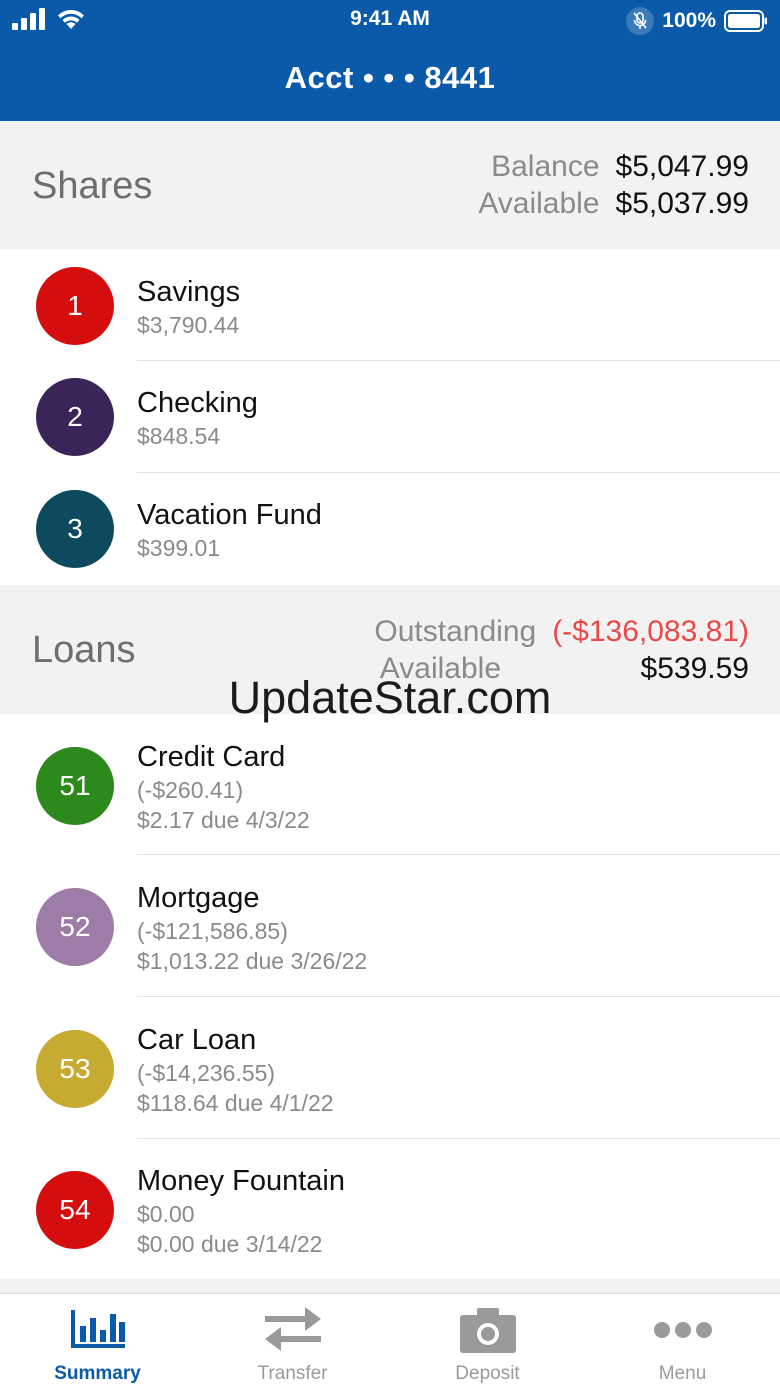 This screenshot has height=1387, width=780. I want to click on share-row-vacation-fund: 3 Vacation Fund $399.01, so click(390, 529).